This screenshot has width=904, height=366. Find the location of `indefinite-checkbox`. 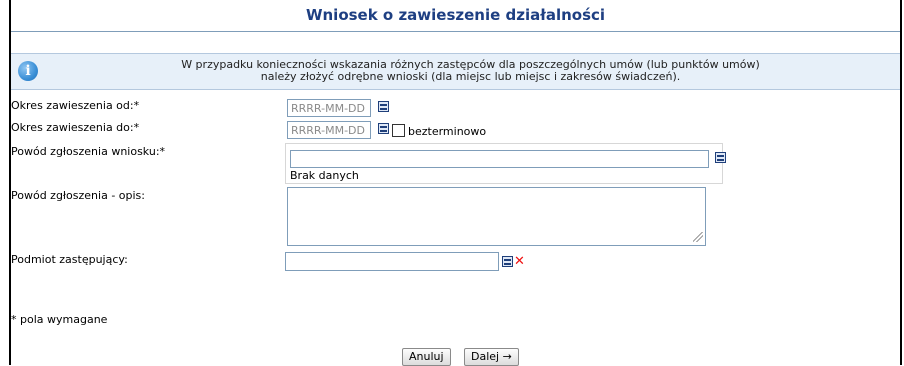

indefinite-checkbox is located at coordinates (398, 130).